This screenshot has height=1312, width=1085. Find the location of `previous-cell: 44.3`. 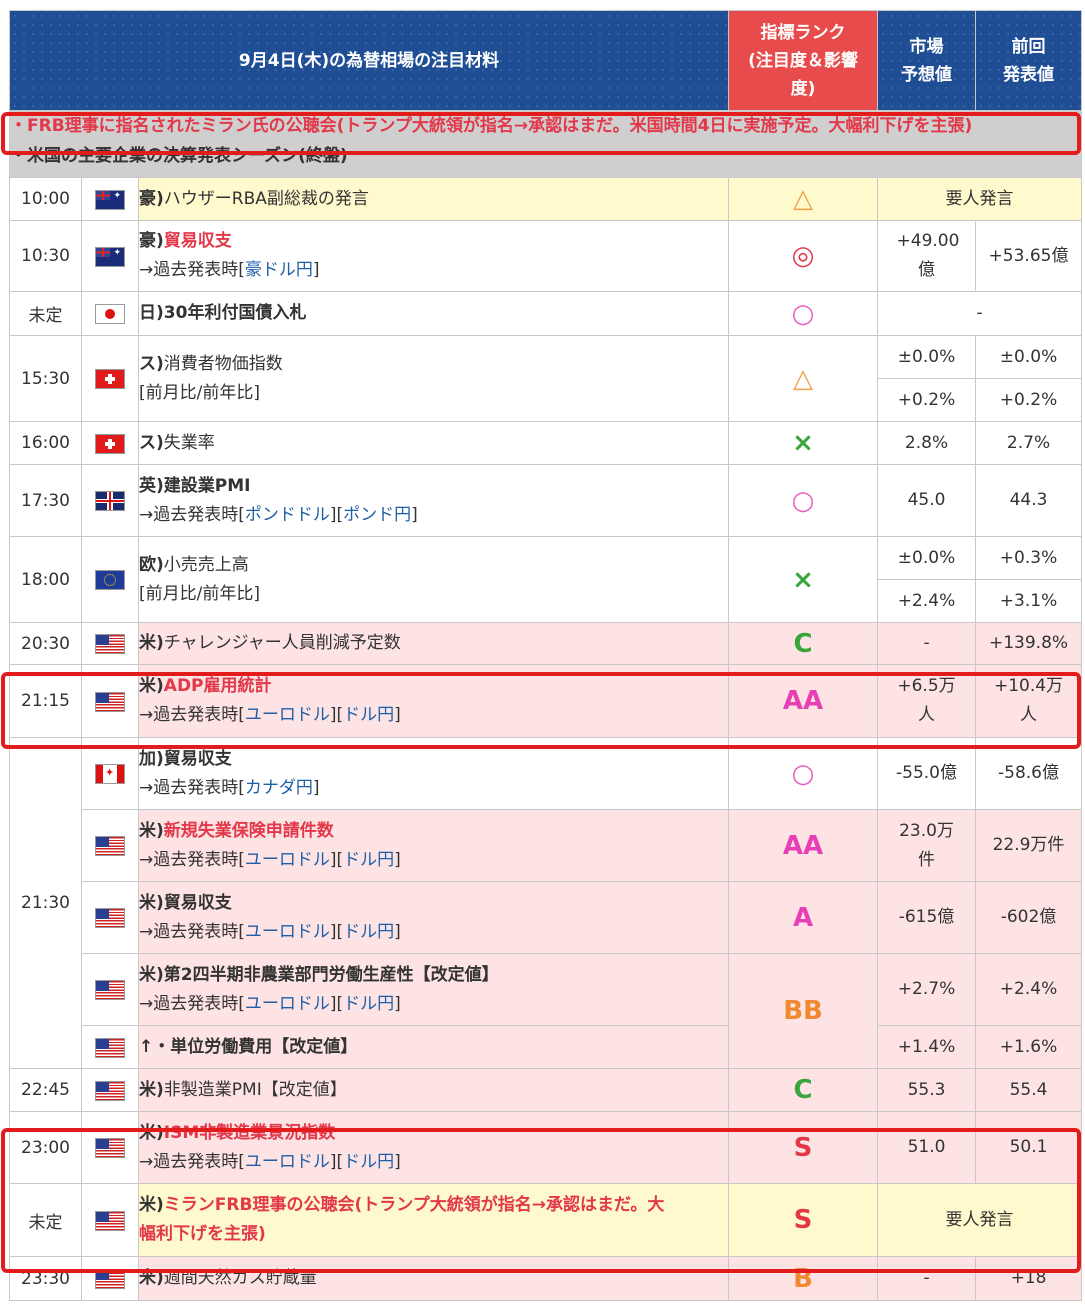

previous-cell: 44.3 is located at coordinates (1029, 500).